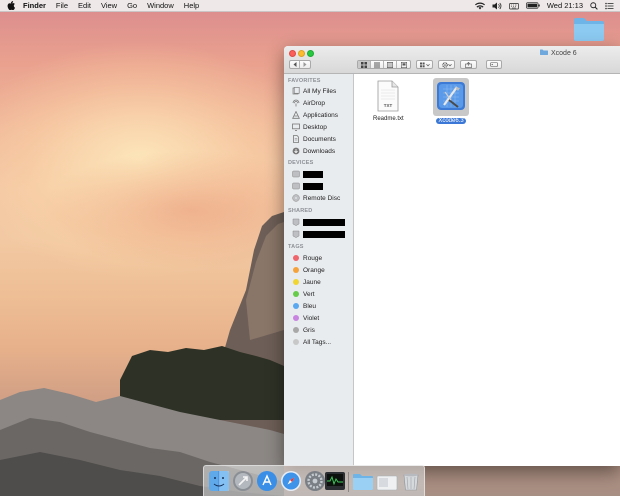 The height and width of the screenshot is (496, 620). I want to click on text-file-icon: TXT, so click(388, 97).